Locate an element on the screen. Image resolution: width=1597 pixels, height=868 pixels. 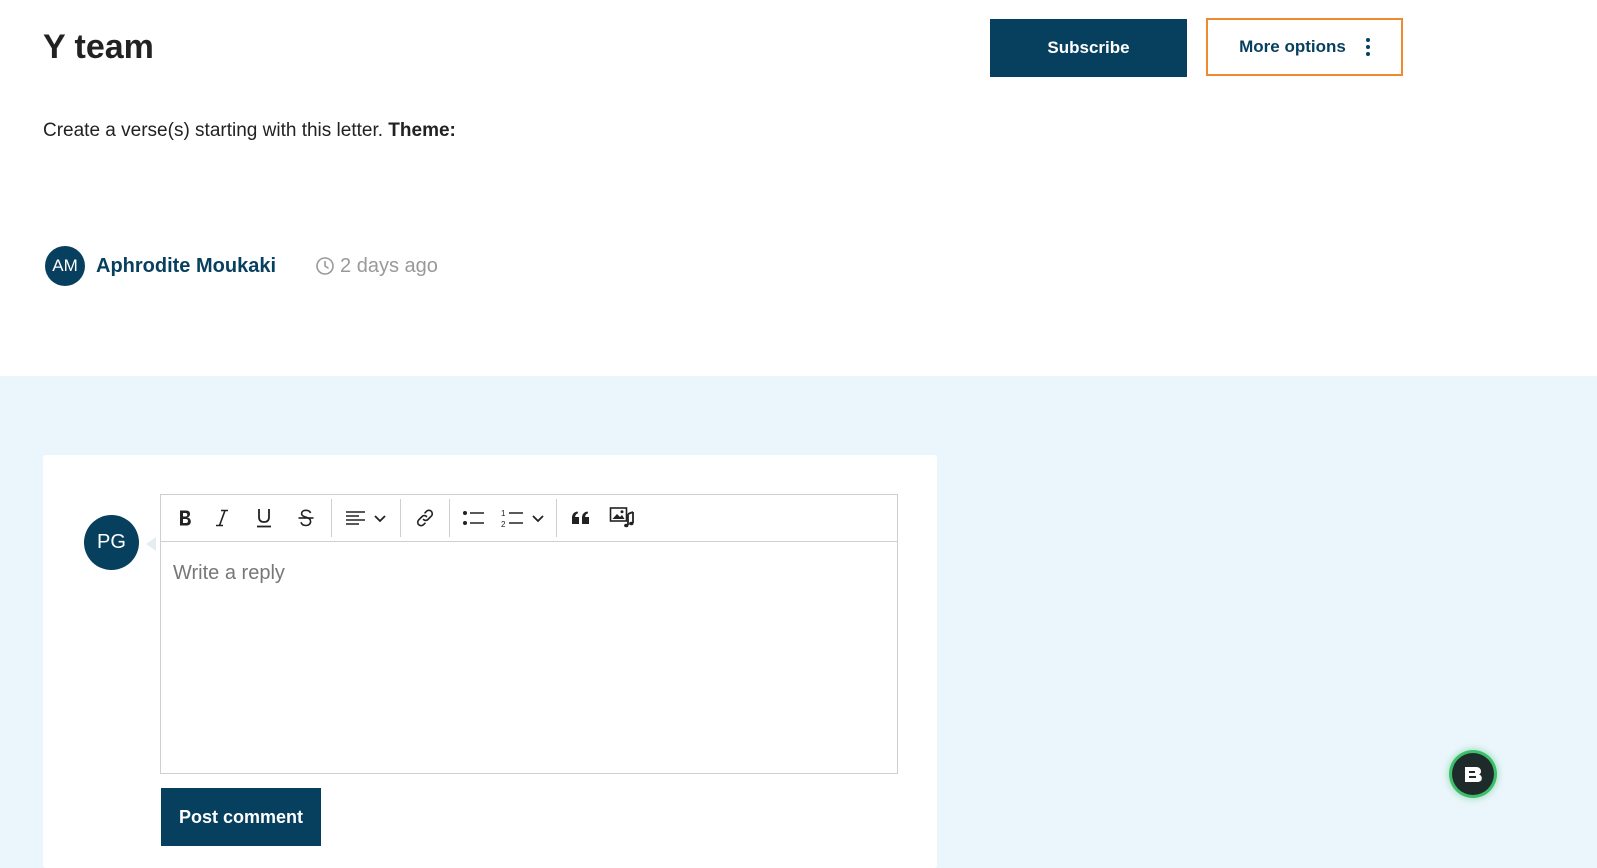
align-dropdown-button is located at coordinates (366, 518).